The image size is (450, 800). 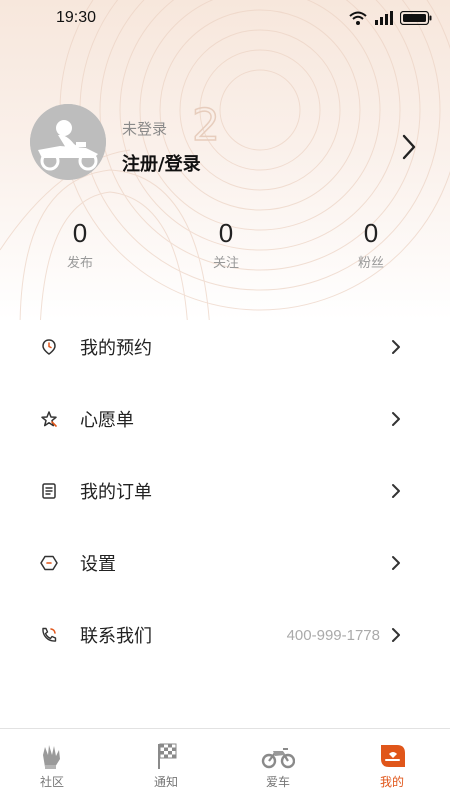 What do you see at coordinates (49, 491) in the screenshot?
I see `order-list-icon` at bounding box center [49, 491].